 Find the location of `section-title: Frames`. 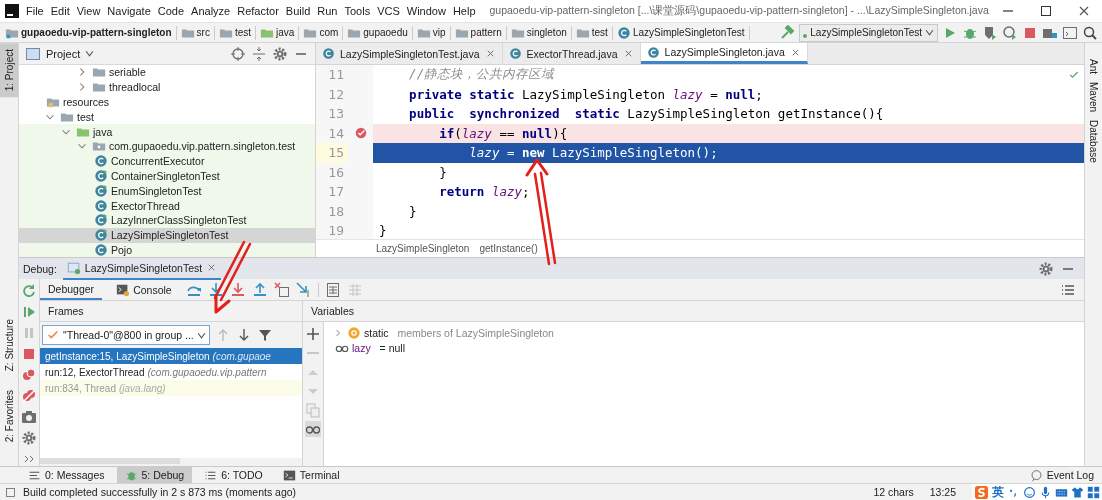

section-title: Frames is located at coordinates (66, 311).